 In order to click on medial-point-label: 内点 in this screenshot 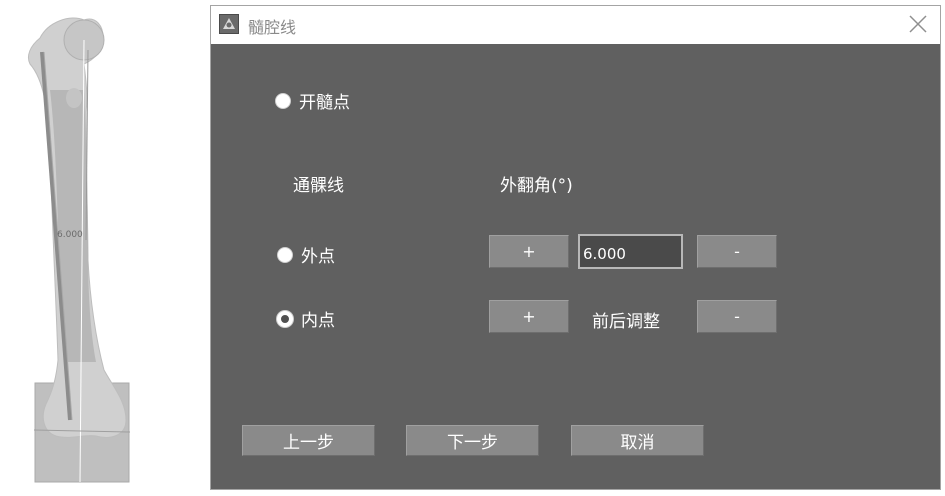, I will do `click(318, 321)`.